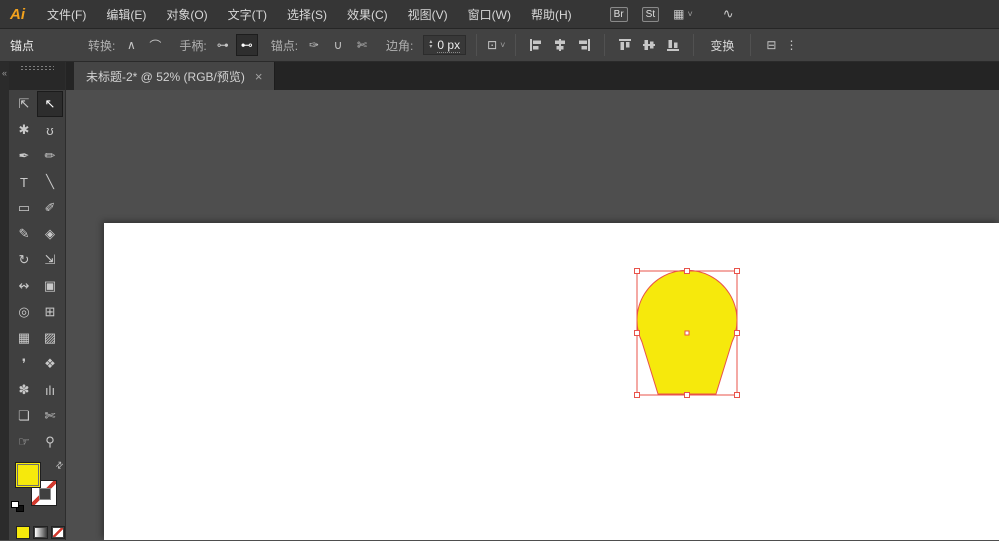 The image size is (999, 541). I want to click on curvature-tool: ✏, so click(50, 156).